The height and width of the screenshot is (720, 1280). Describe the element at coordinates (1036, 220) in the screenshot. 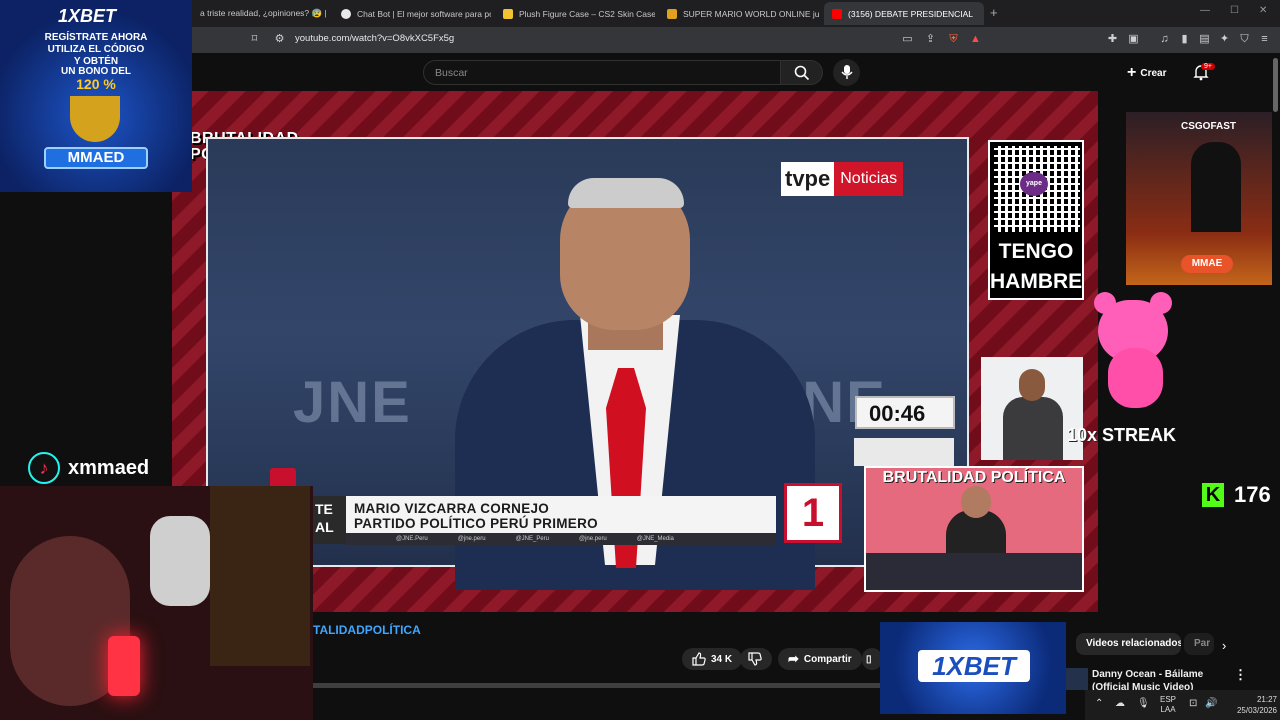

I see `donation-qr-panel: yape TENGO HAMBRE` at that location.